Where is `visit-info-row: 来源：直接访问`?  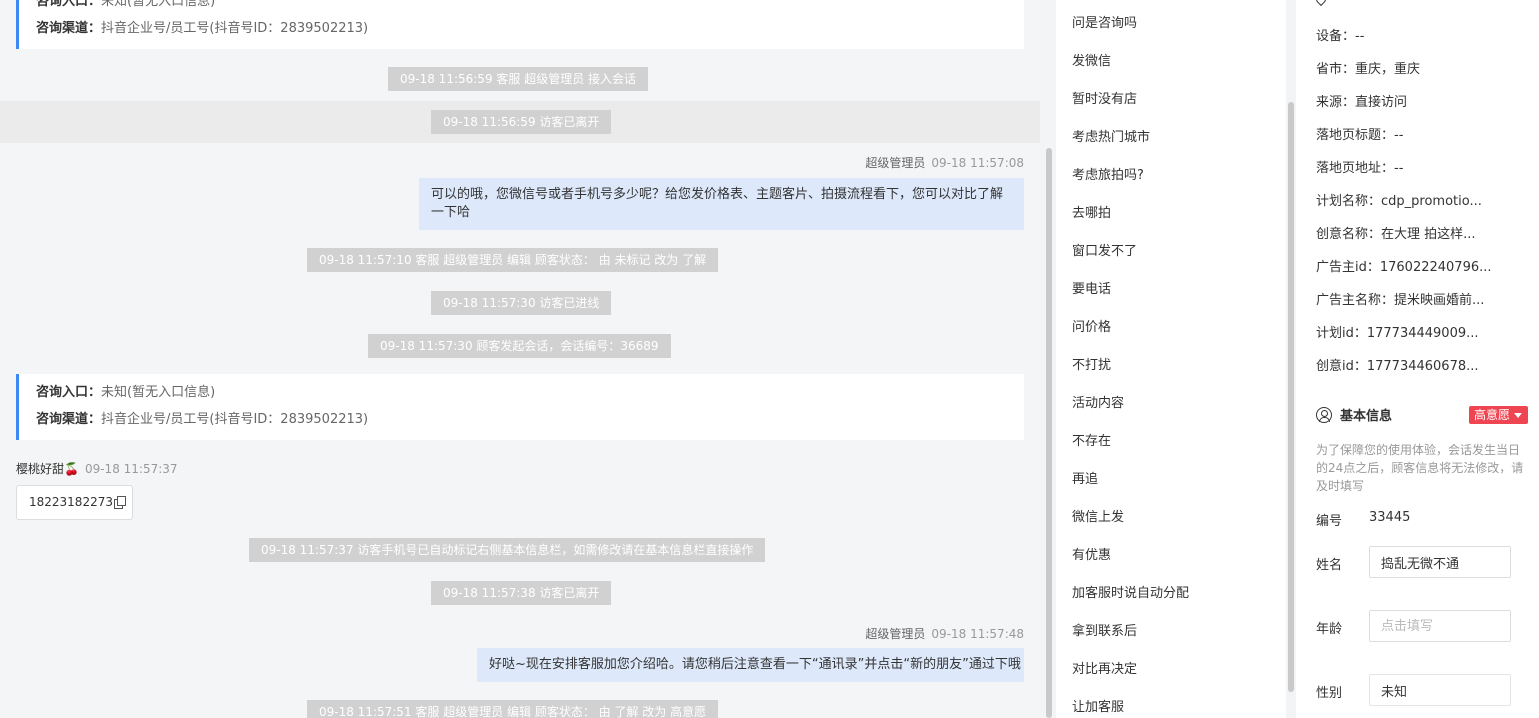
visit-info-row: 来源：直接访问 is located at coordinates (1362, 102).